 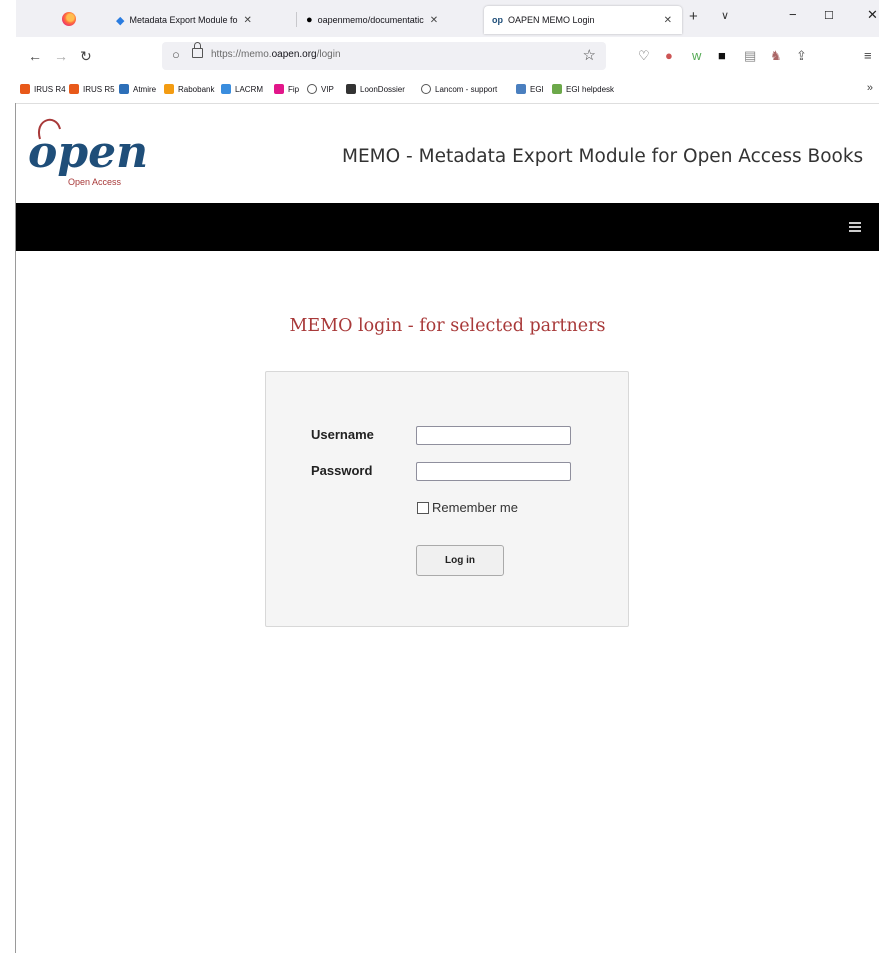 I want to click on menu-icon: ≡, so click(x=868, y=55).